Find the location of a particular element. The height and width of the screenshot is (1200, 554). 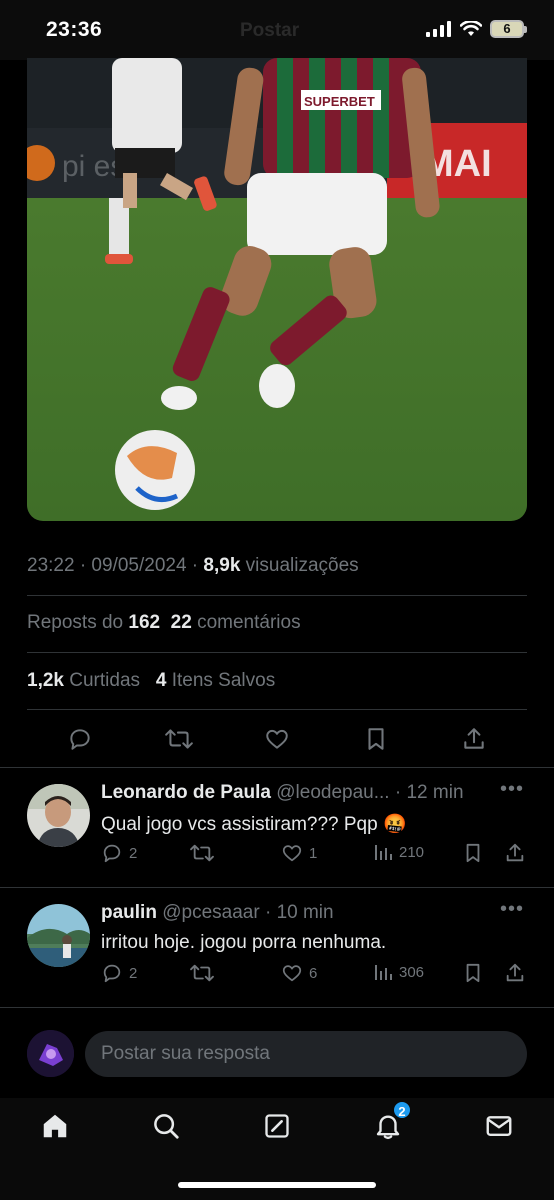

saves-label: Itens Salvos is located at coordinates (221, 680).